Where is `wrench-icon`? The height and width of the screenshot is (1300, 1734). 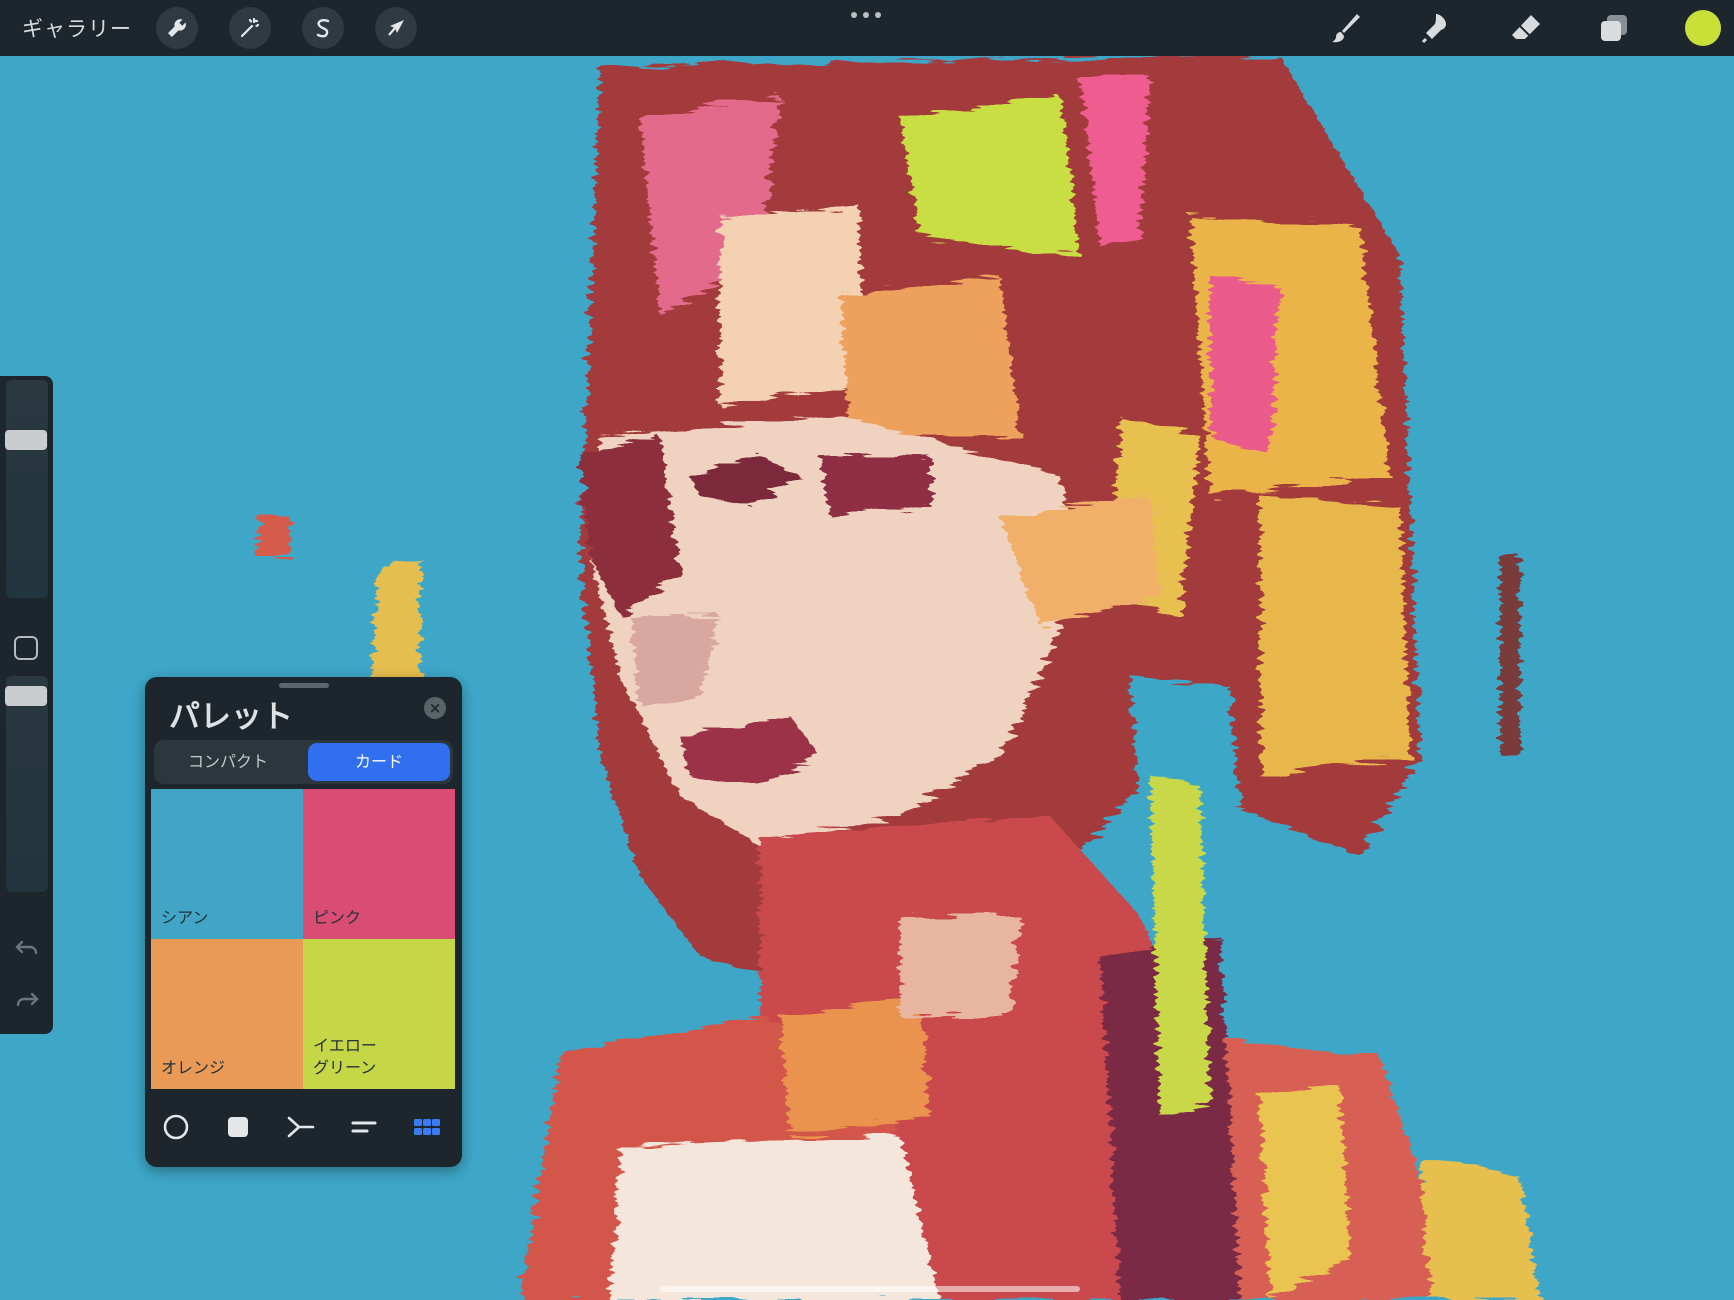 wrench-icon is located at coordinates (177, 28).